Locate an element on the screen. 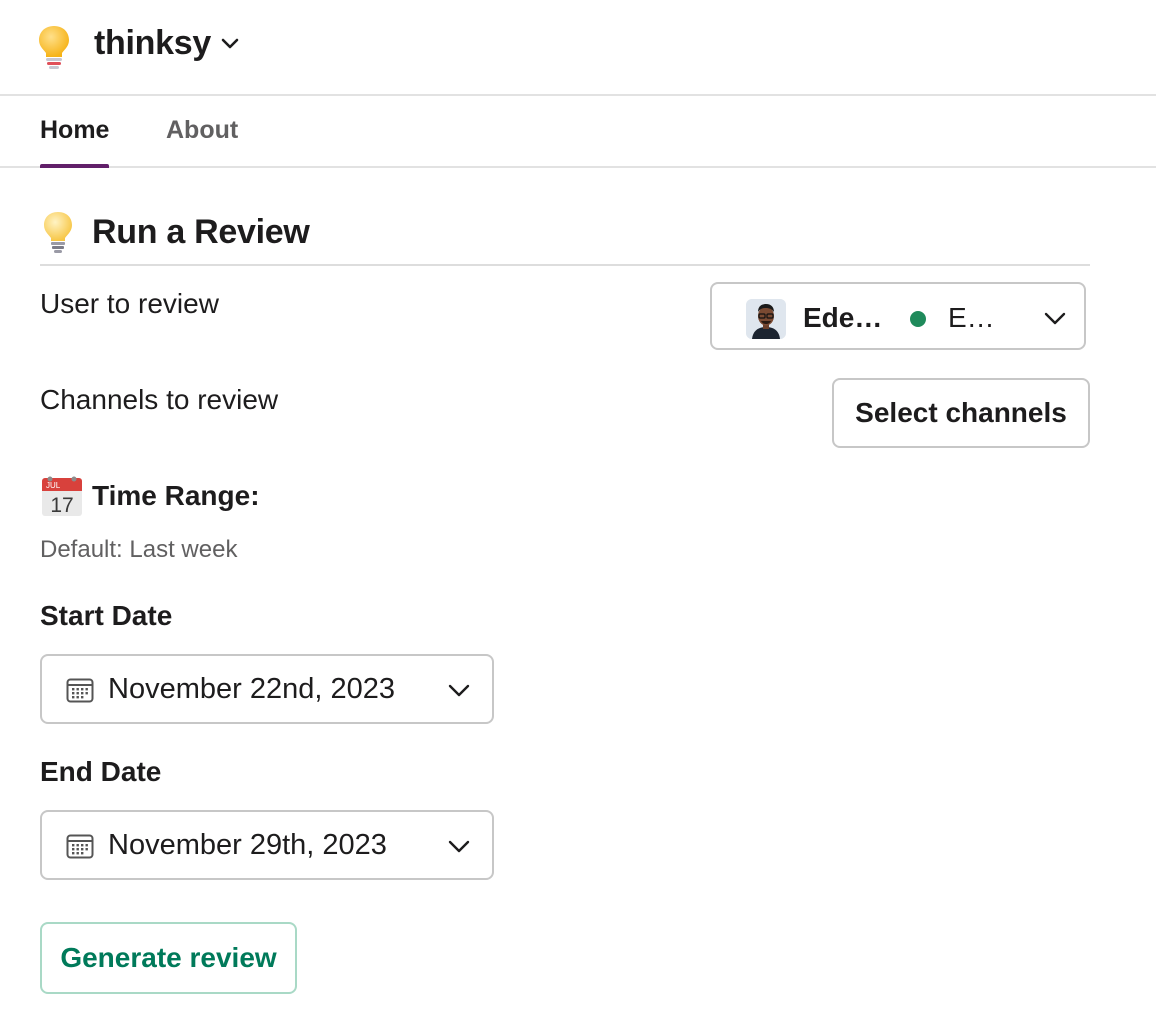 This screenshot has height=1030, width=1156. time-range-default-hint: Default: Last week is located at coordinates (139, 549).